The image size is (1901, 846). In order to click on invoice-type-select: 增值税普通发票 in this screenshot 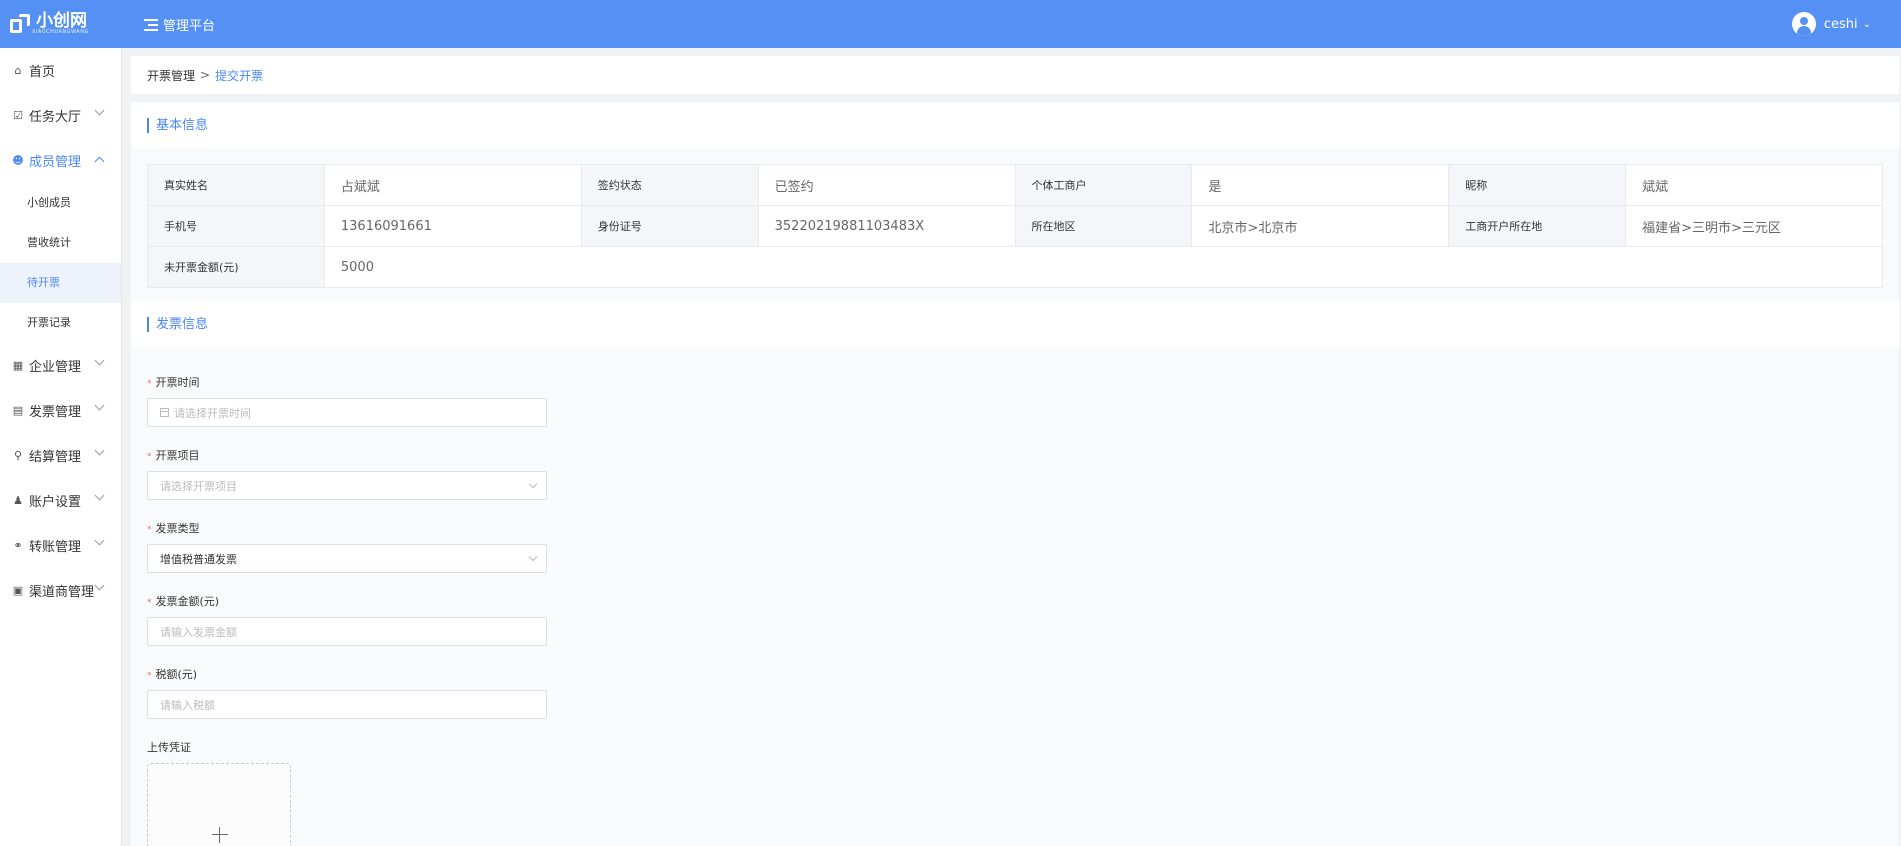, I will do `click(347, 558)`.